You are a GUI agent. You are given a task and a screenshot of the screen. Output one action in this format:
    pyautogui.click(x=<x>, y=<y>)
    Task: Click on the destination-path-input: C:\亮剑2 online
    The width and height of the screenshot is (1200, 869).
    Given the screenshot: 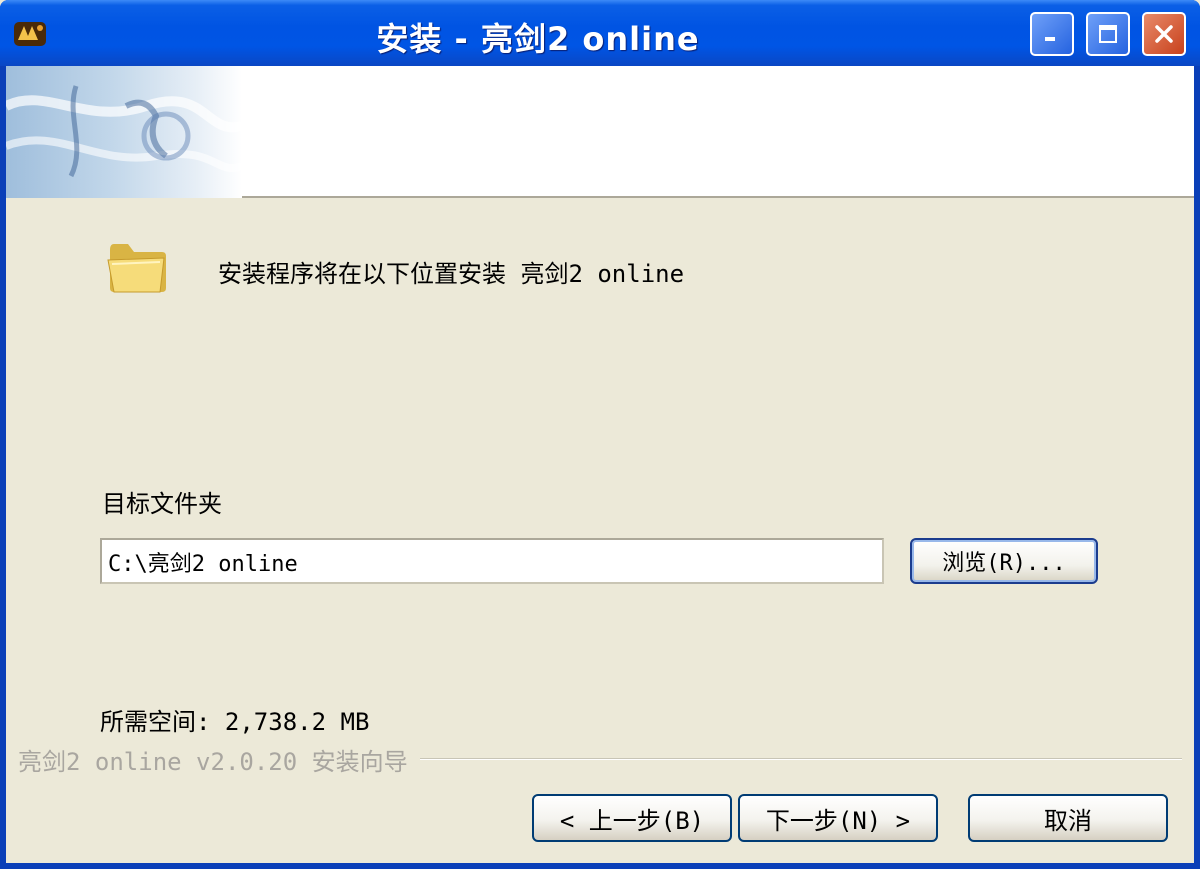 What is the action you would take?
    pyautogui.click(x=492, y=561)
    